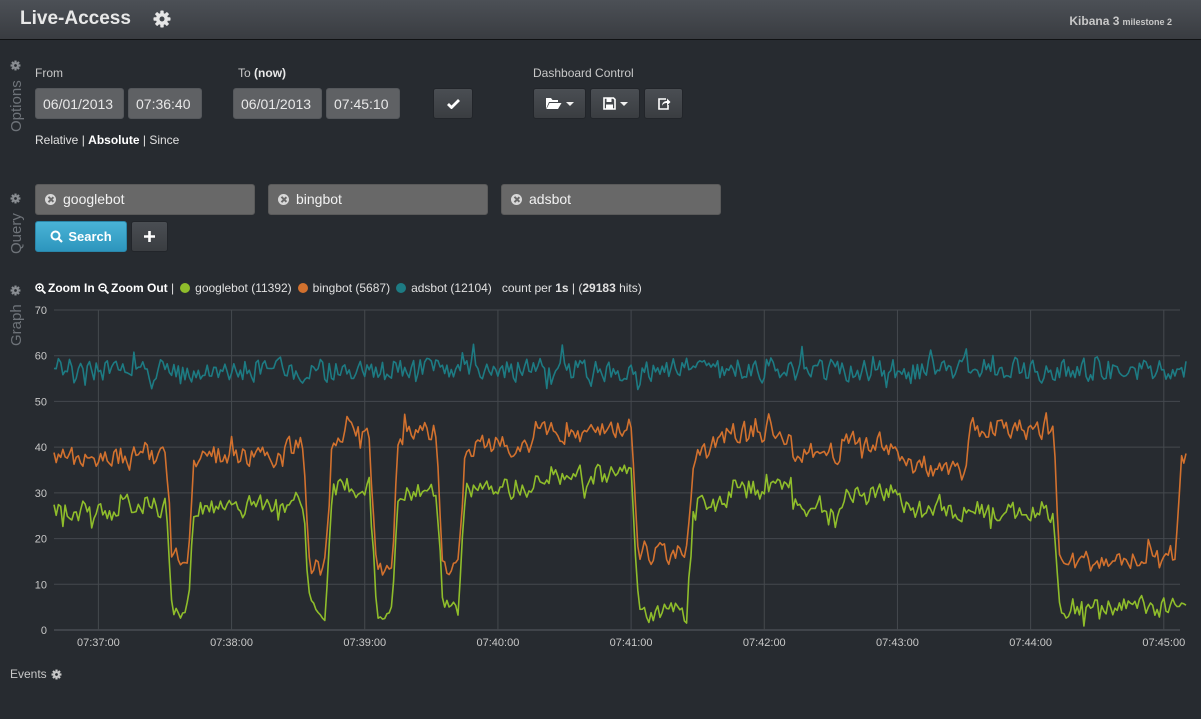 The width and height of the screenshot is (1201, 719). What do you see at coordinates (351, 288) in the screenshot?
I see `legend-label: bingbot (5687)` at bounding box center [351, 288].